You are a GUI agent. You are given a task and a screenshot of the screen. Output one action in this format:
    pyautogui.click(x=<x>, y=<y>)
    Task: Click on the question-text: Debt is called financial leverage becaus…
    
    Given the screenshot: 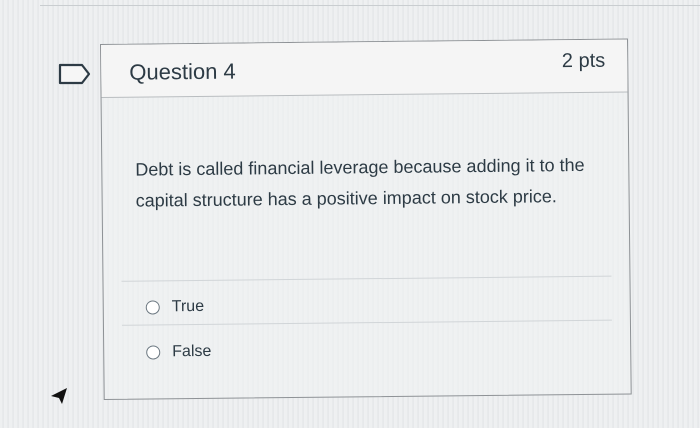 What is the action you would take?
    pyautogui.click(x=360, y=182)
    